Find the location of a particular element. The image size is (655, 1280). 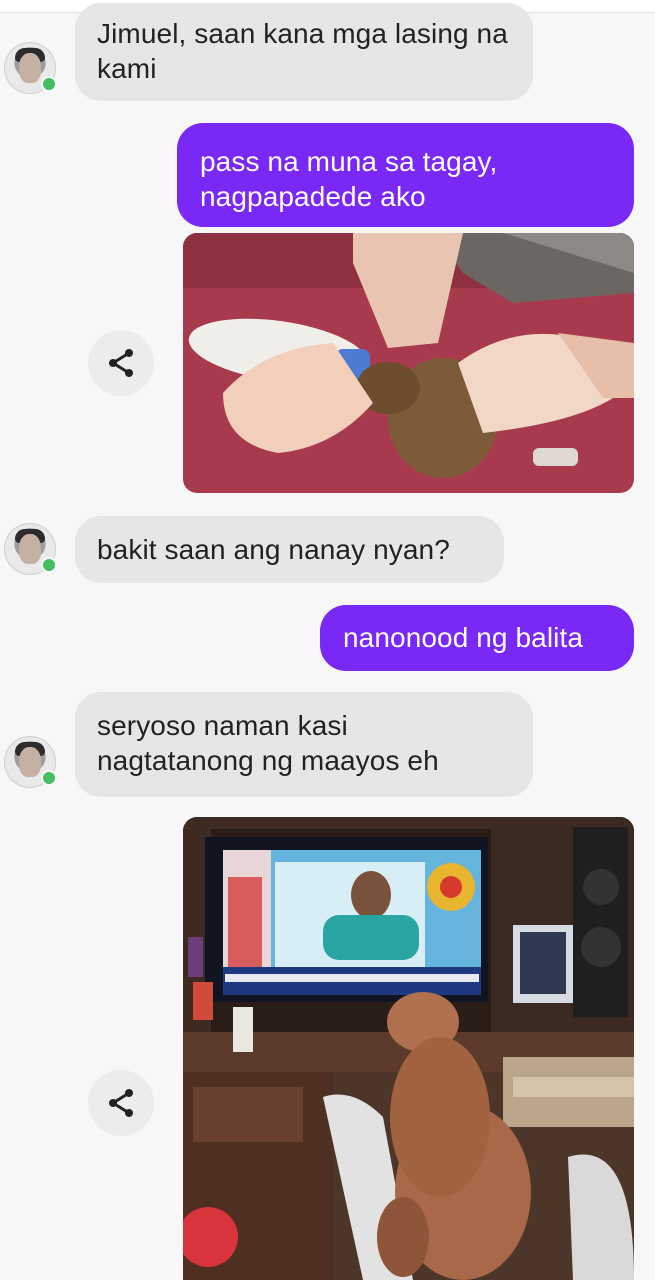

outgoing-message: pass na muna sa tagay, nagpapadede ako is located at coordinates (405, 175).